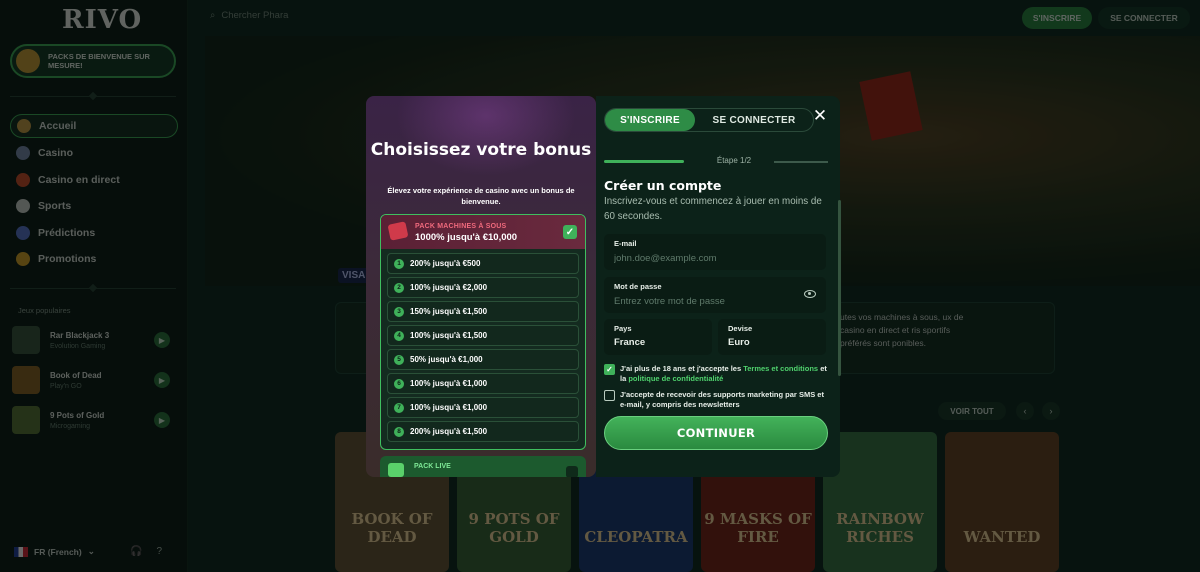 The height and width of the screenshot is (572, 1200). Describe the element at coordinates (399, 263) in the screenshot. I see `step-number: 1` at that location.